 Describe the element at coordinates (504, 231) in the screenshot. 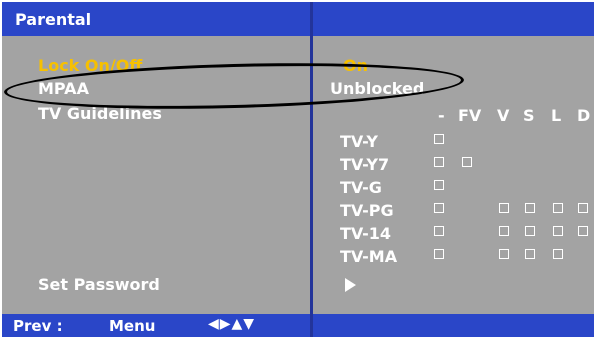

I see `checkbox-tv-14-v` at that location.